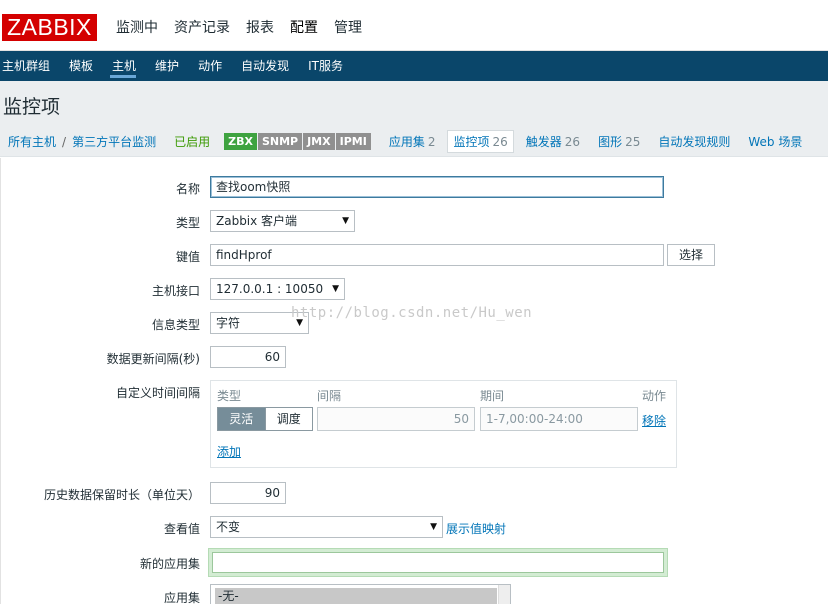 This screenshot has width=828, height=604. What do you see at coordinates (228, 323) in the screenshot?
I see `info-type-select-value: 字符` at bounding box center [228, 323].